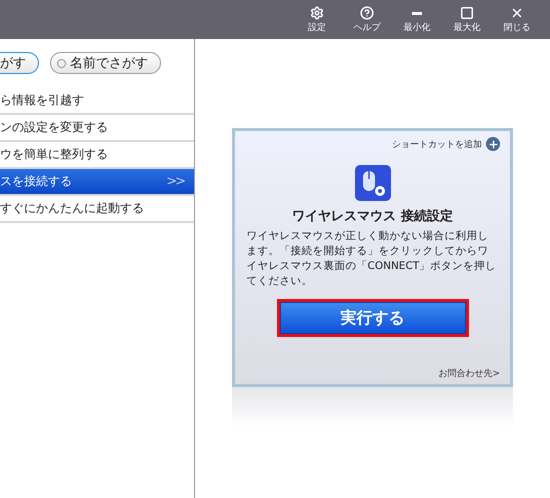 Image resolution: width=550 pixels, height=498 pixels. What do you see at coordinates (61, 63) in the screenshot?
I see `radio-icon` at bounding box center [61, 63].